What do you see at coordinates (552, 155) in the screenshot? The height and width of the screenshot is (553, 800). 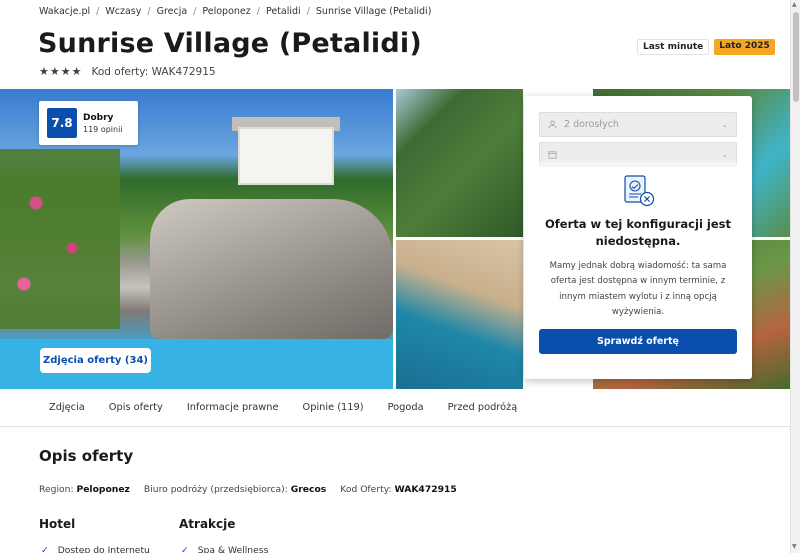 I see `calendar-icon` at bounding box center [552, 155].